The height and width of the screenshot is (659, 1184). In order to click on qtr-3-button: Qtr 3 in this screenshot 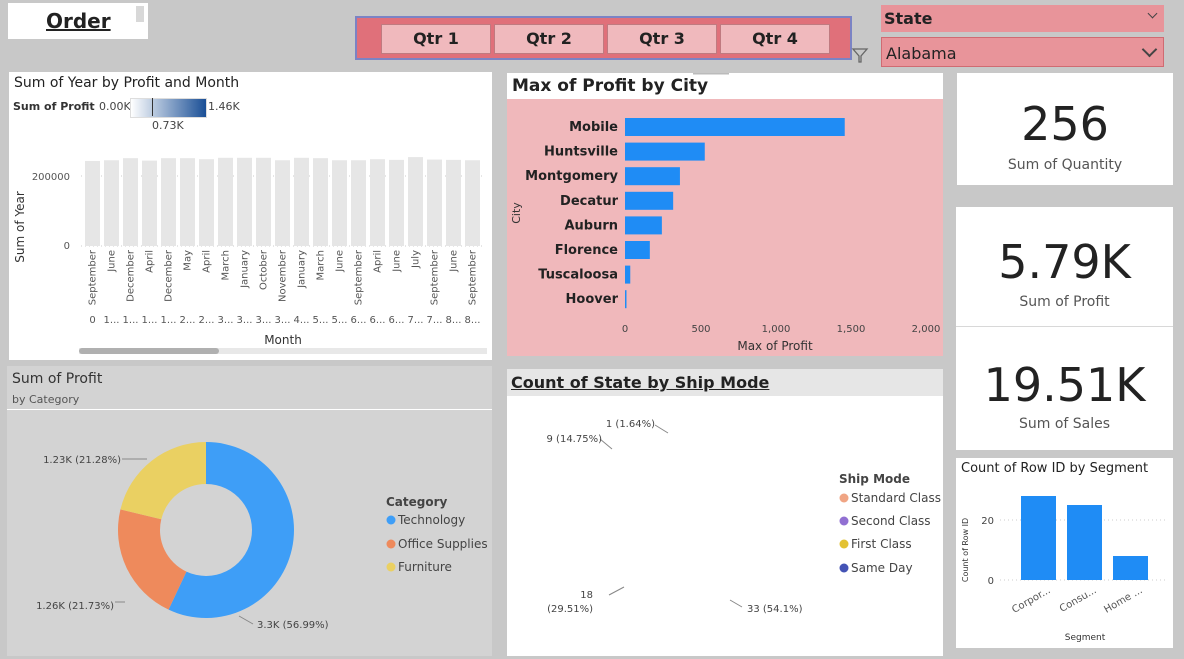, I will do `click(662, 39)`.